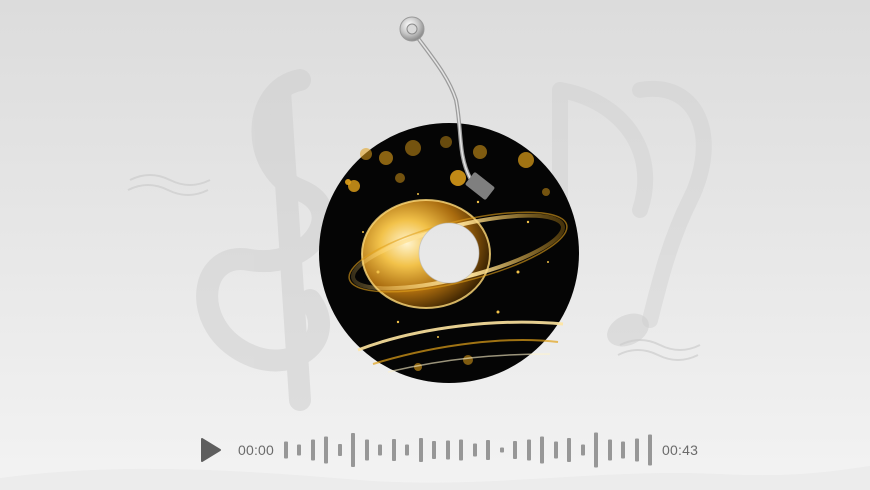 This screenshot has height=490, width=870. Describe the element at coordinates (680, 450) in the screenshot. I see `duration-time: 00:43` at that location.